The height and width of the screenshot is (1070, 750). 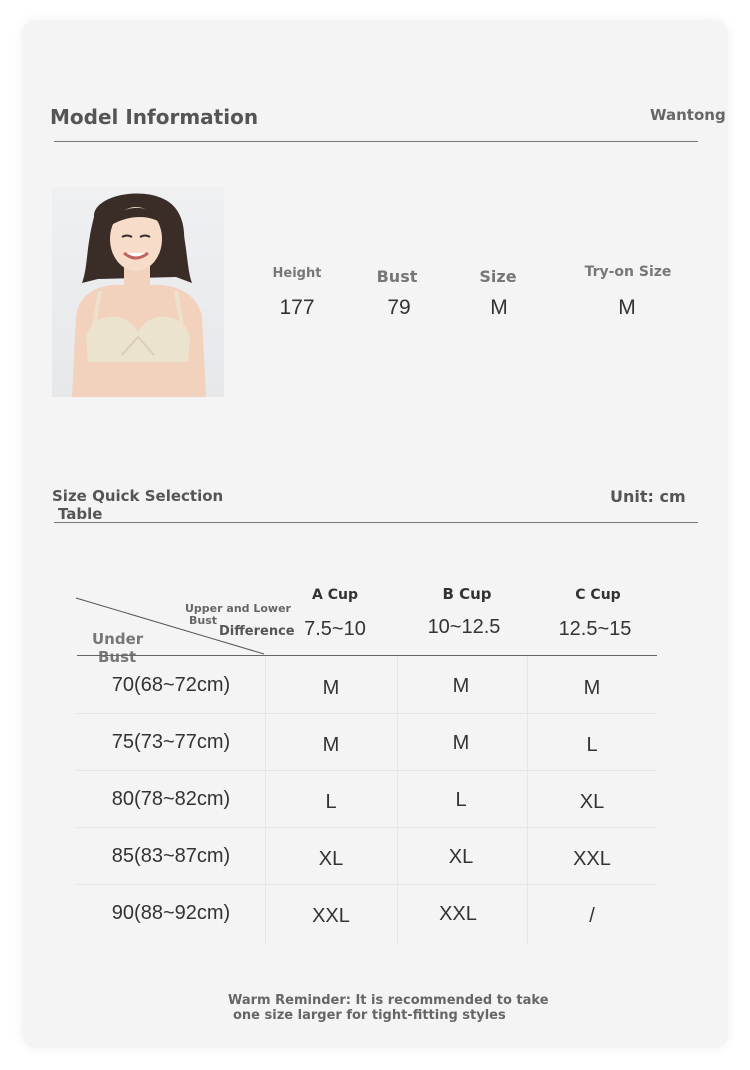 What do you see at coordinates (376, 141) in the screenshot?
I see `model-header-divider` at bounding box center [376, 141].